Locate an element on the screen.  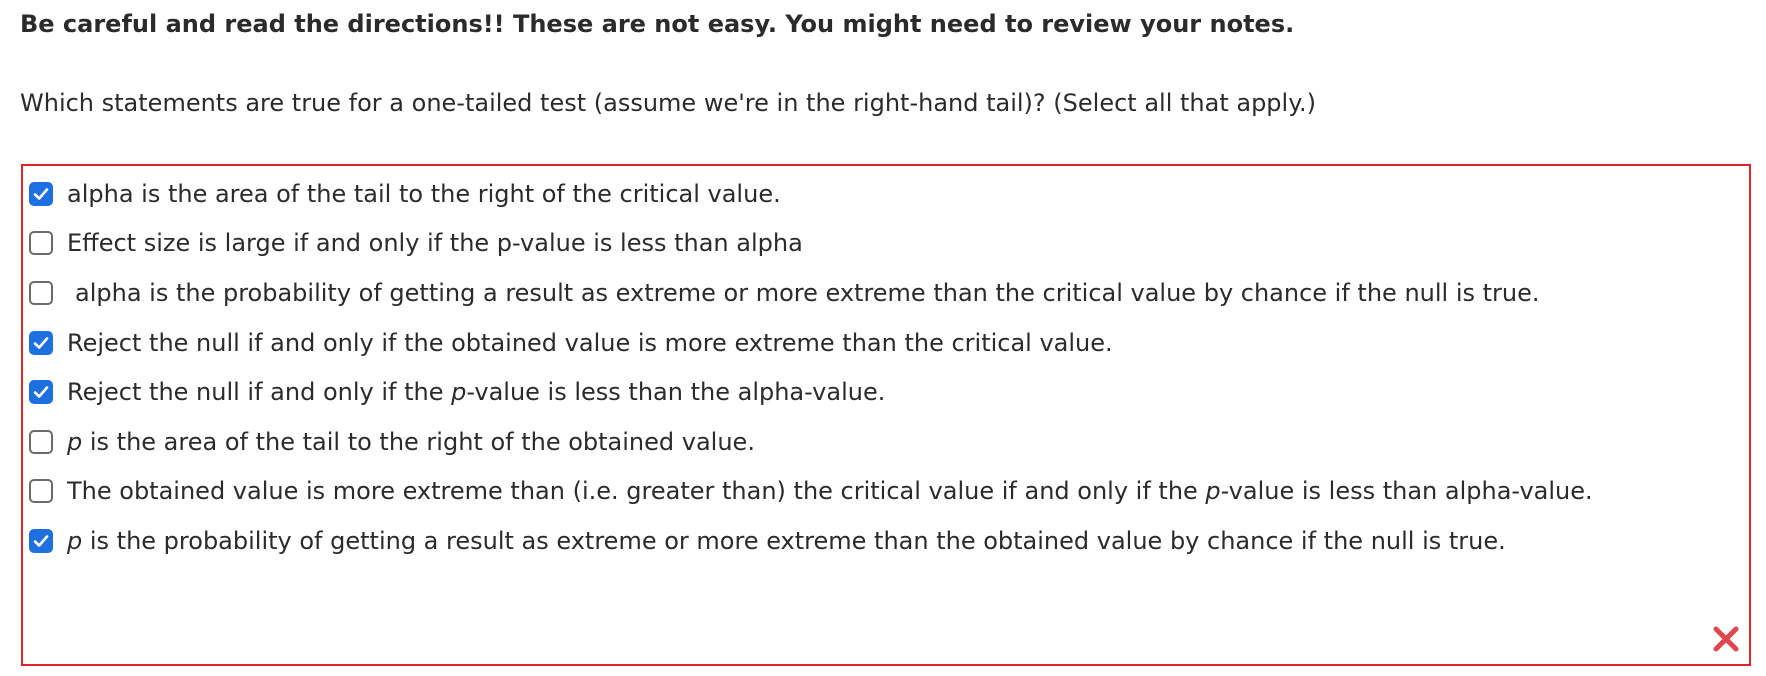
option-3-checkbox is located at coordinates (41, 293).